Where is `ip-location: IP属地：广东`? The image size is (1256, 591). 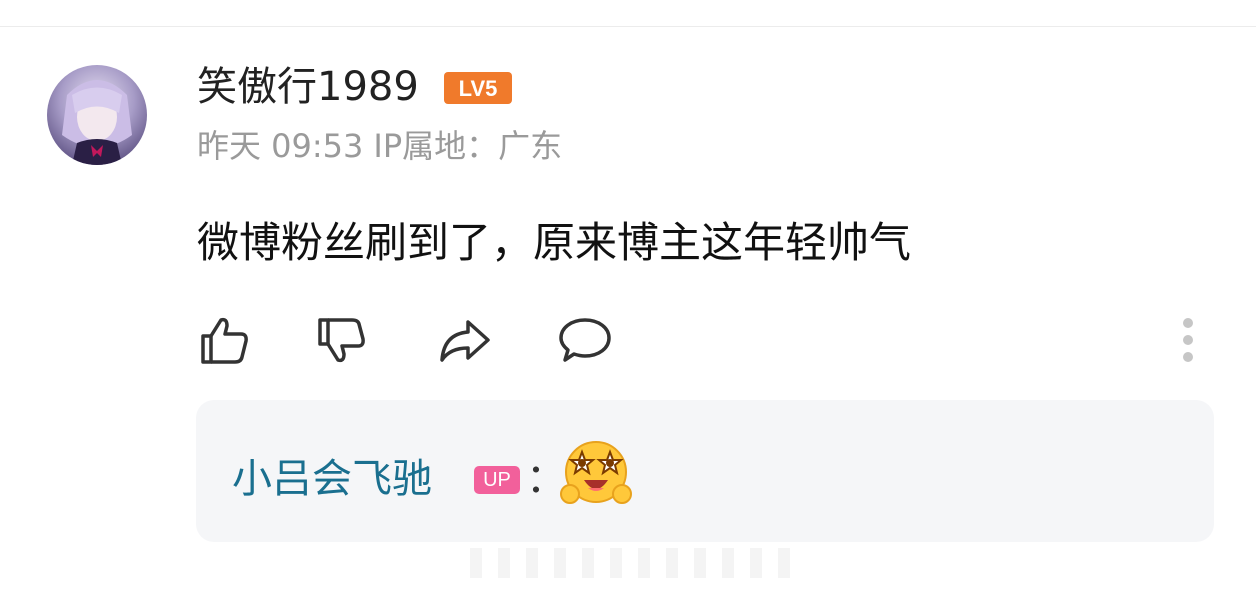
ip-location: IP属地：广东 is located at coordinates (468, 146).